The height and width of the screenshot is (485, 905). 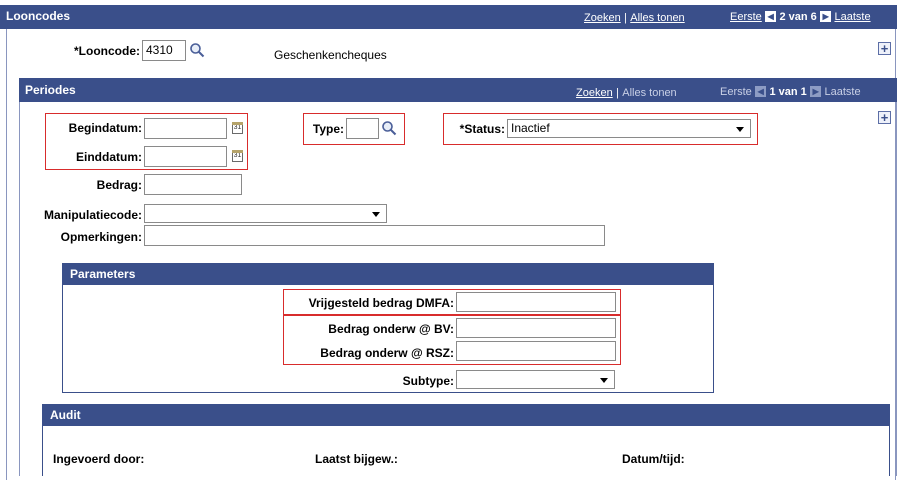 I want to click on bedrag-bv-input, so click(x=536, y=328).